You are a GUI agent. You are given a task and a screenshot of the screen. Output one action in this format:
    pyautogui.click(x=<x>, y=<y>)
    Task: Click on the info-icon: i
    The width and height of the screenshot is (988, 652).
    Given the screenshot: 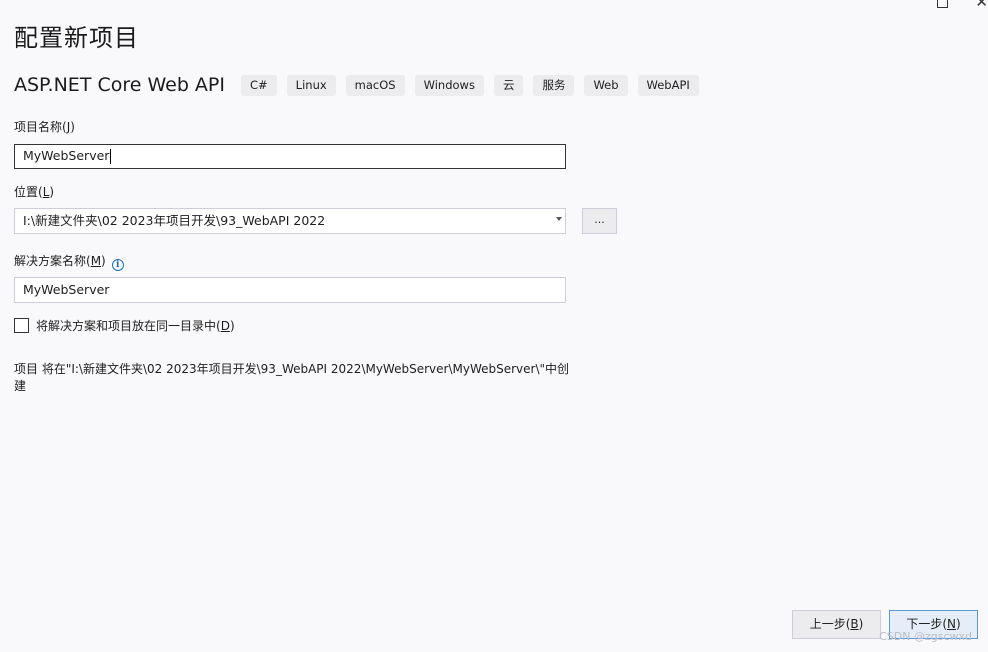 What is the action you would take?
    pyautogui.click(x=117, y=265)
    